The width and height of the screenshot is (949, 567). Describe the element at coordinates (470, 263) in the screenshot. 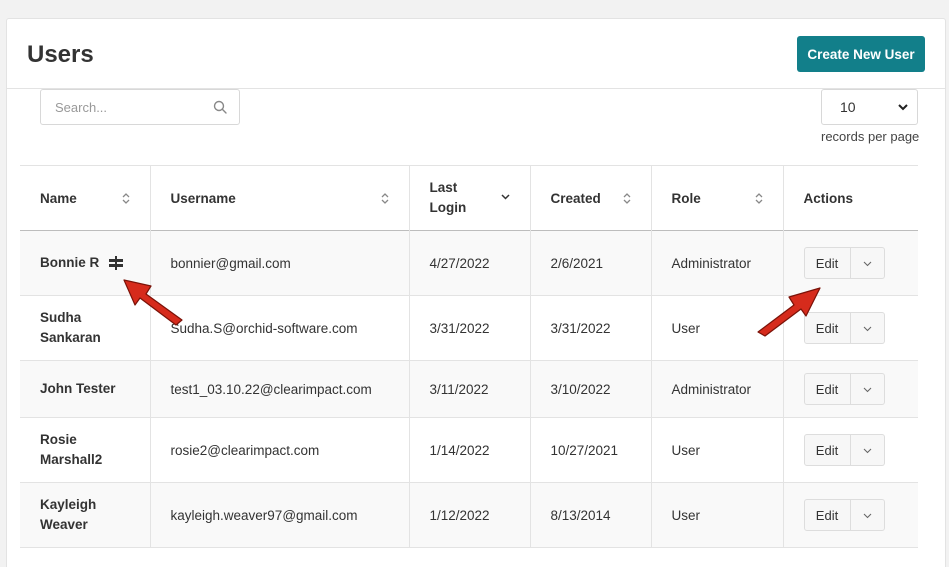

I see `last-login-cell: 4/27/2022` at that location.